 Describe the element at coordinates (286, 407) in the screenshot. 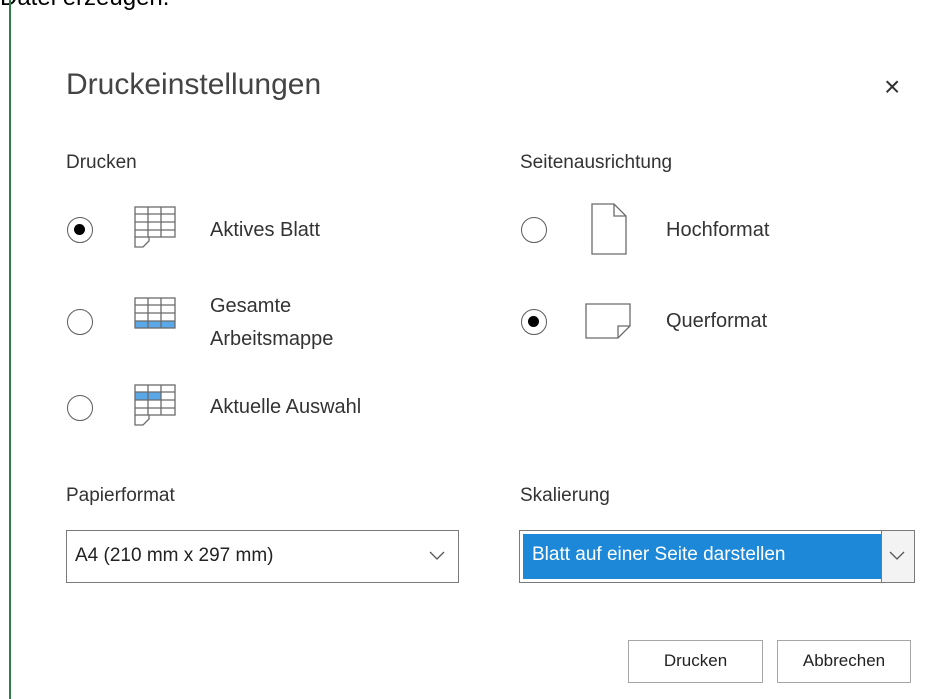

I see `option-current-selection-label: Aktuelle Auswahl` at that location.